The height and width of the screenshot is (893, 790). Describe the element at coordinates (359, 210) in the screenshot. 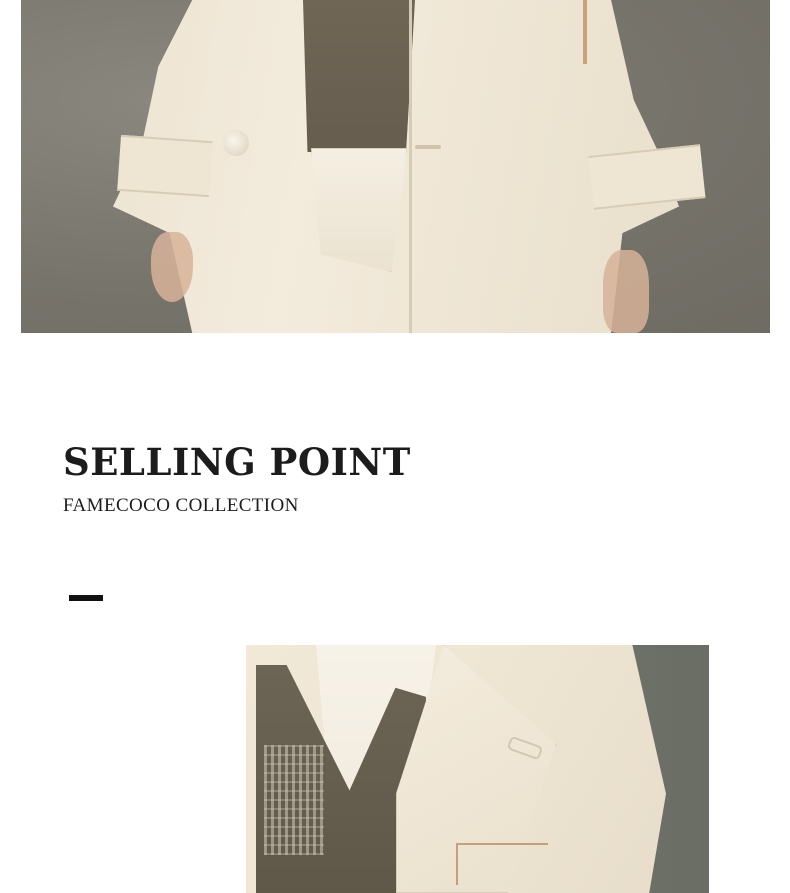

I see `shirt-tail` at that location.